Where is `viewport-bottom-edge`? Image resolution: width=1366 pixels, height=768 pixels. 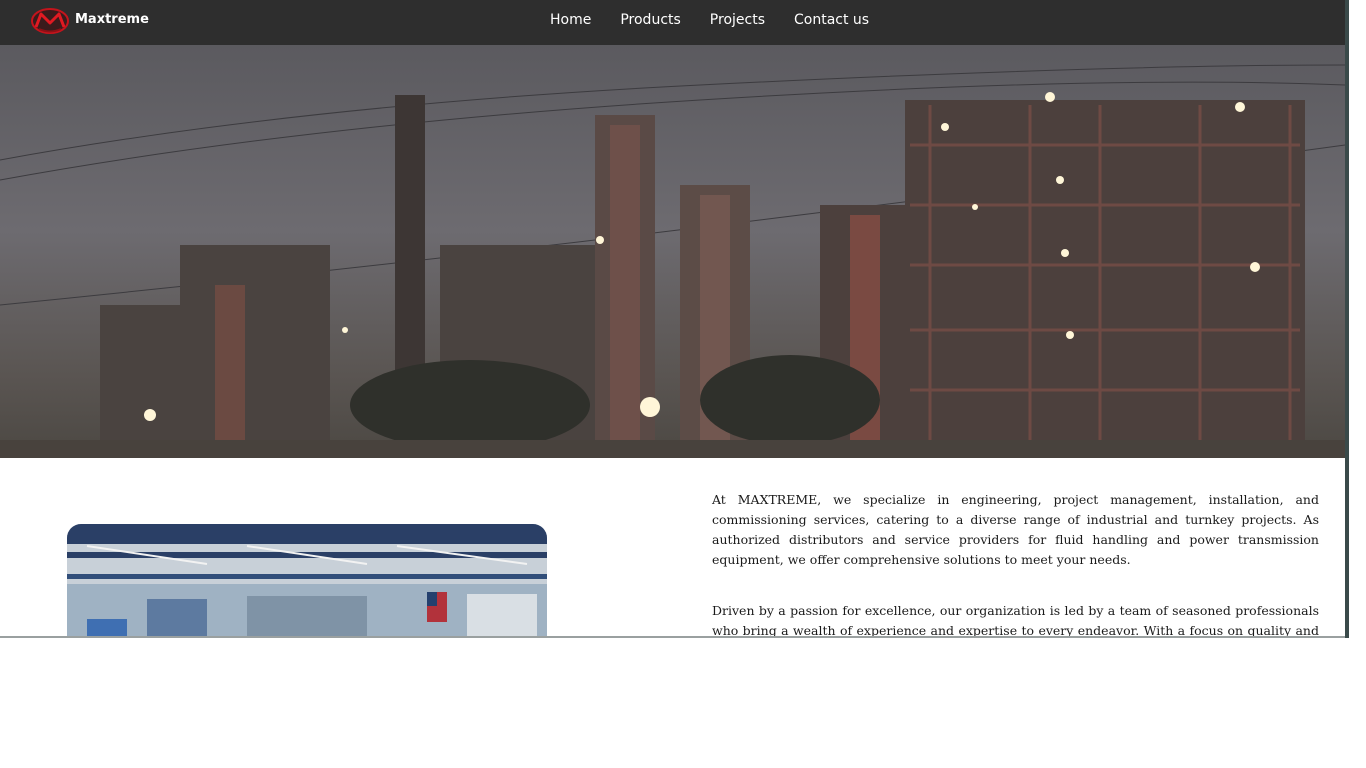
viewport-bottom-edge is located at coordinates (674, 637).